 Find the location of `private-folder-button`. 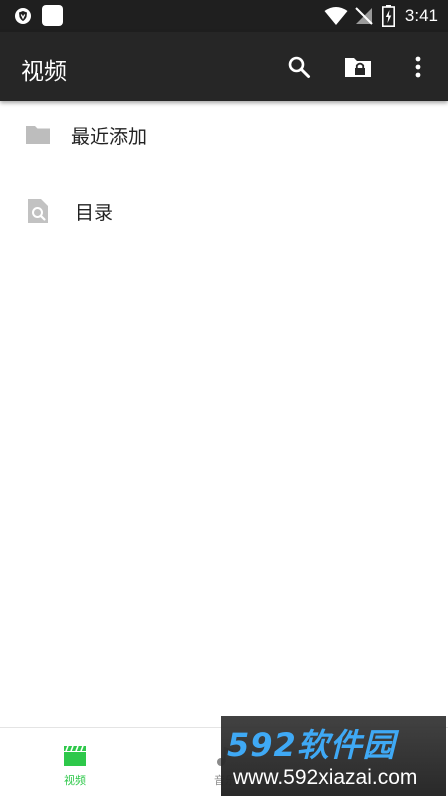

private-folder-button is located at coordinates (358, 67).